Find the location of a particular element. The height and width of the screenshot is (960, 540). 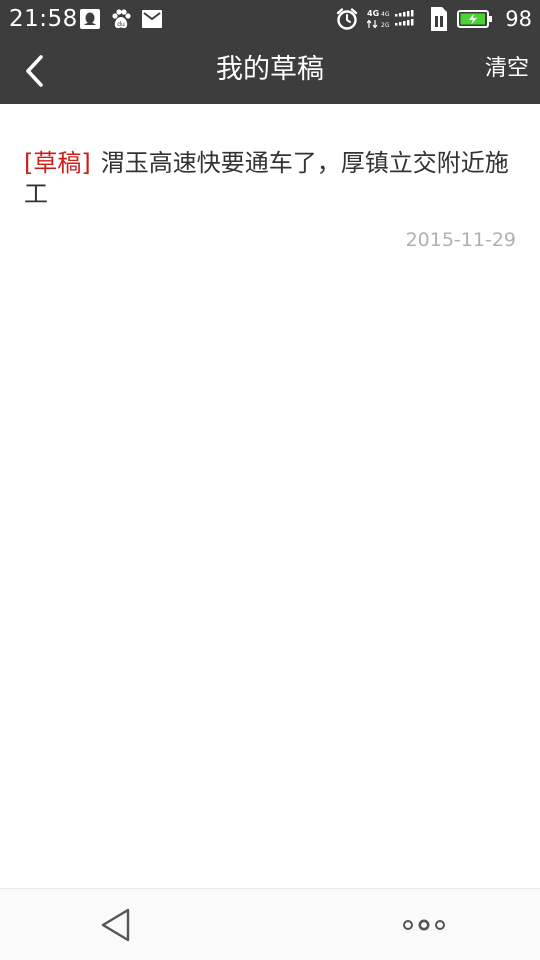

network-label-3: 2G is located at coordinates (385, 25).